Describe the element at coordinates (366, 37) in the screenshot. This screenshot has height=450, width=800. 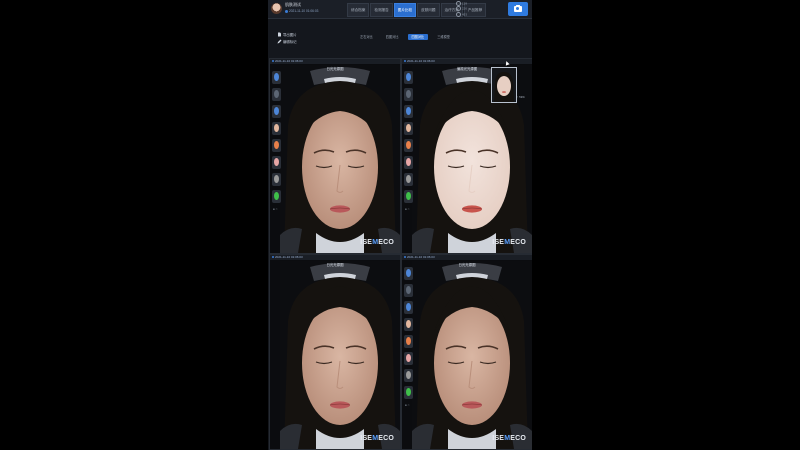
I see `view-mode-tab: 左右对比` at that location.